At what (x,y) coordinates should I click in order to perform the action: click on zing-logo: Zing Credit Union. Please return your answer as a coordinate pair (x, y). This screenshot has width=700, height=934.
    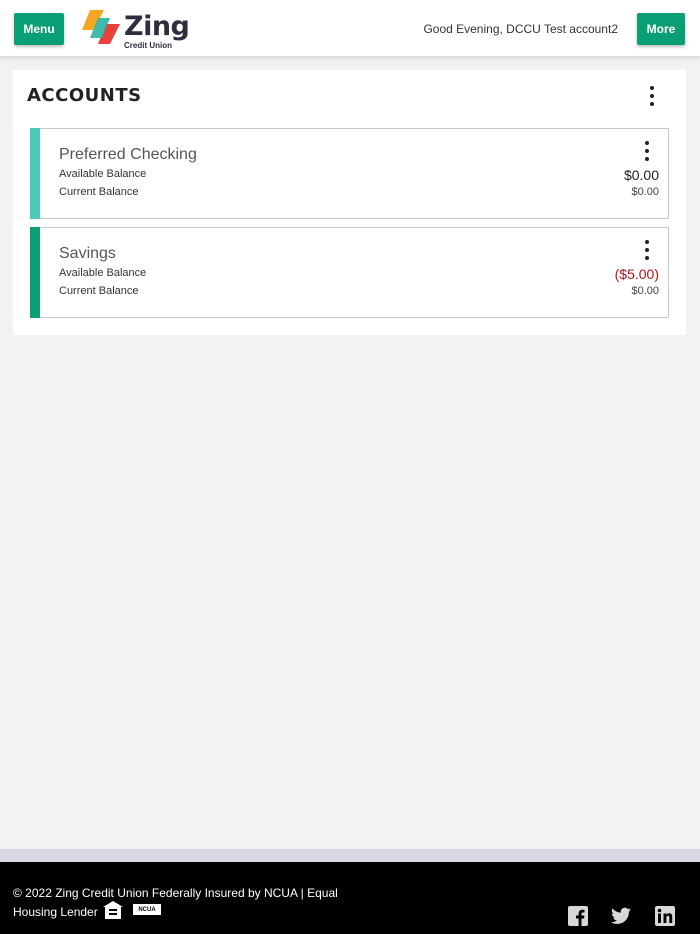
    Looking at the image, I should click on (137, 30).